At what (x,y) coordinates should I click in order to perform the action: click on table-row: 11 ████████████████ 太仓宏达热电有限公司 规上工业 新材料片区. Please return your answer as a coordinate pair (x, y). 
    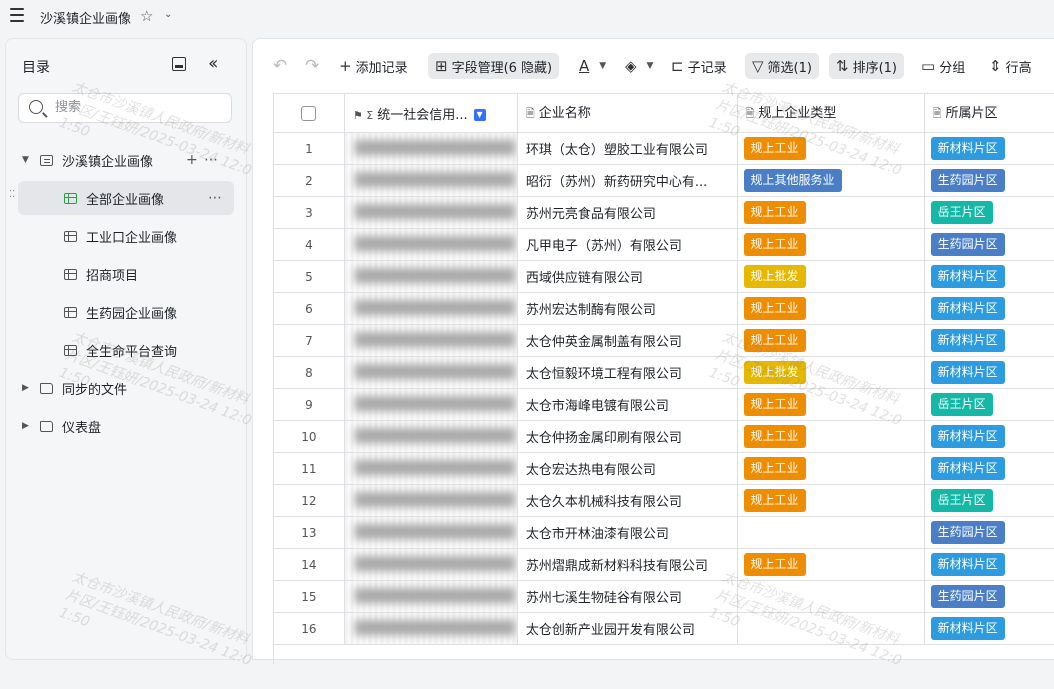
    Looking at the image, I should click on (664, 468).